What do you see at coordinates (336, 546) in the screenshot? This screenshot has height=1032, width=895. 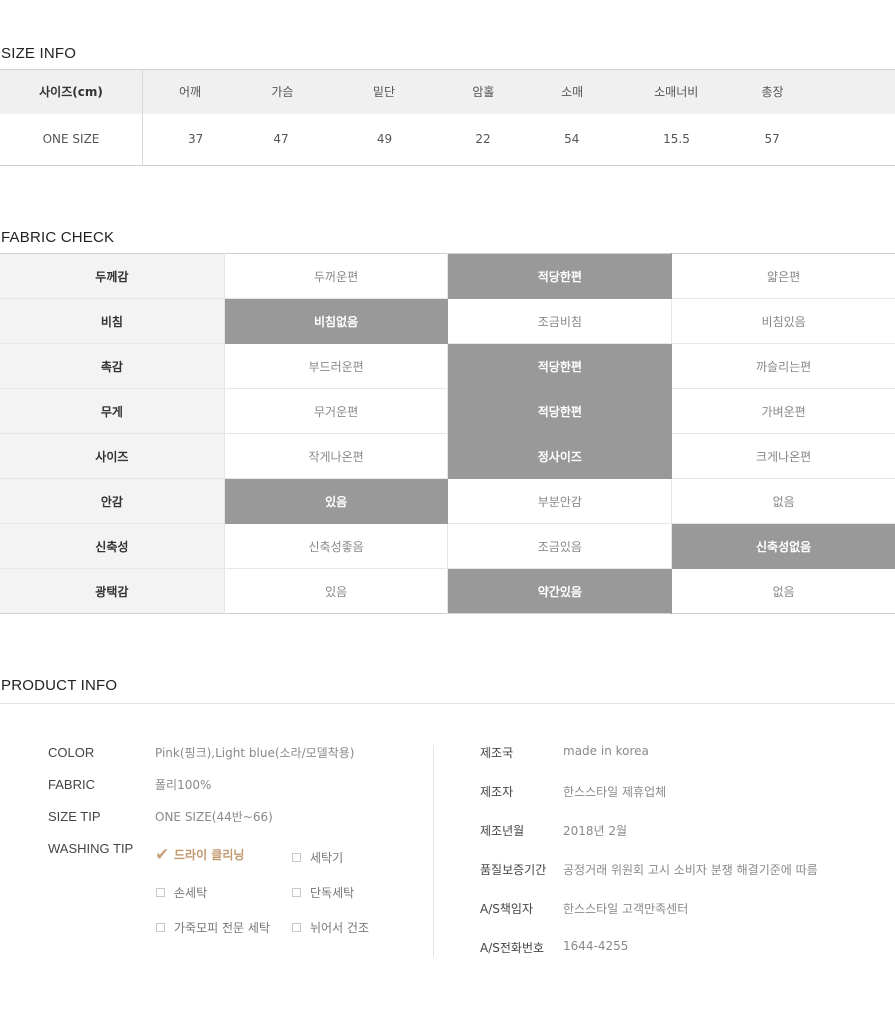 I see `fabric-option: 신축성좋음` at bounding box center [336, 546].